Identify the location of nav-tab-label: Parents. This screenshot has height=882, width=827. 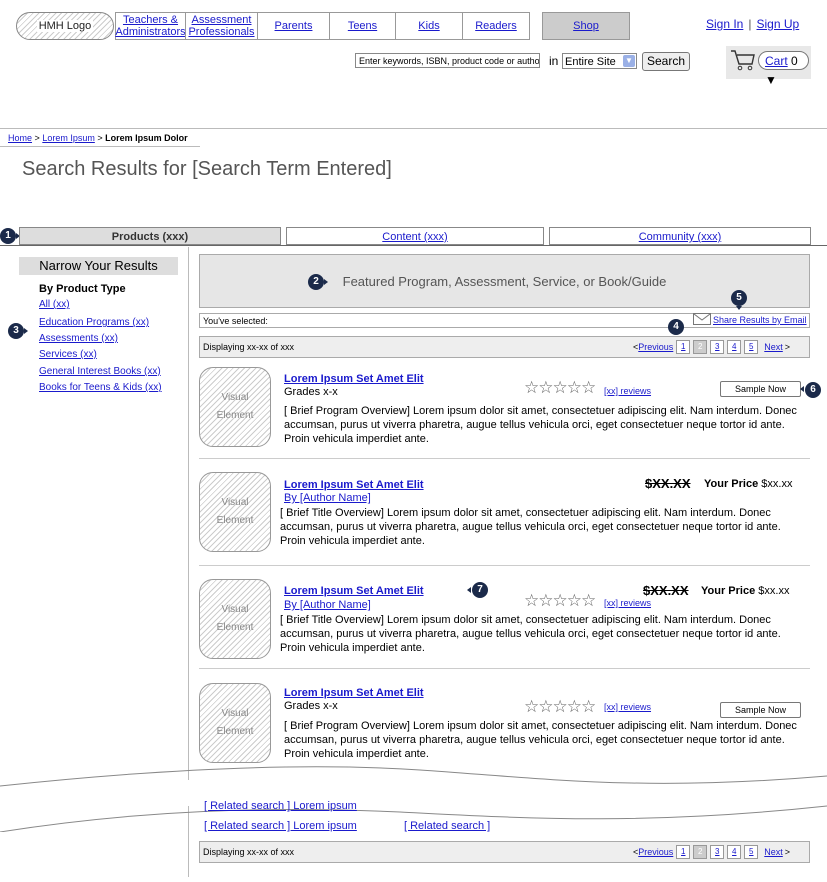
(293, 26).